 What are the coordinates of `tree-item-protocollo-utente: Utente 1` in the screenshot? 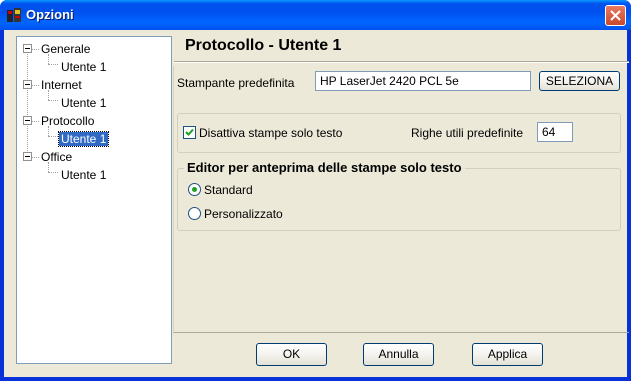 It's located at (83, 139).